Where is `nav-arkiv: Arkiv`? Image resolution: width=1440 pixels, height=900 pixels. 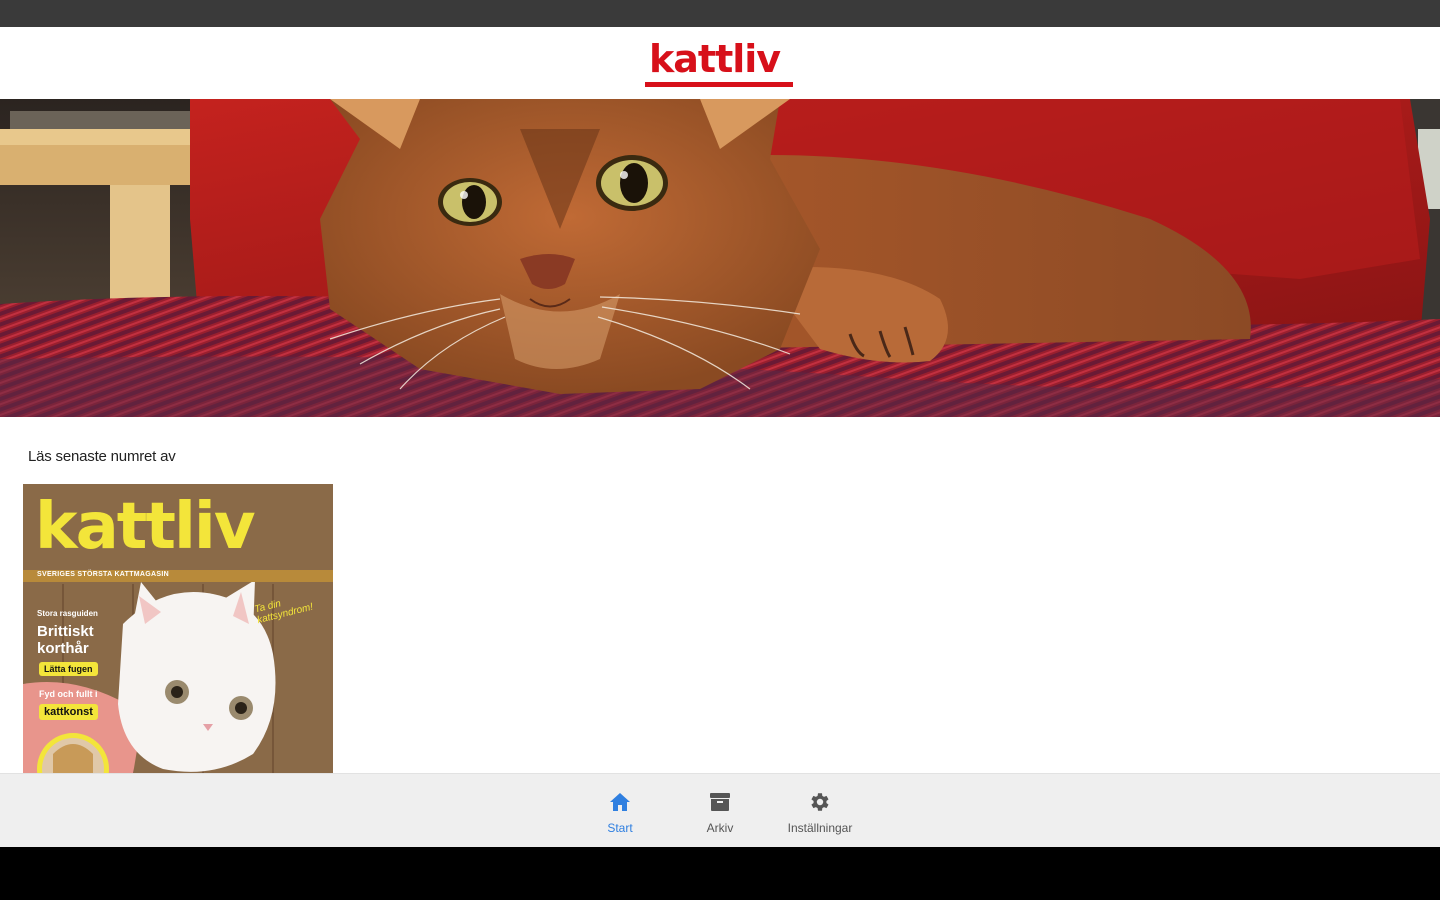
nav-arkiv: Arkiv is located at coordinates (720, 811).